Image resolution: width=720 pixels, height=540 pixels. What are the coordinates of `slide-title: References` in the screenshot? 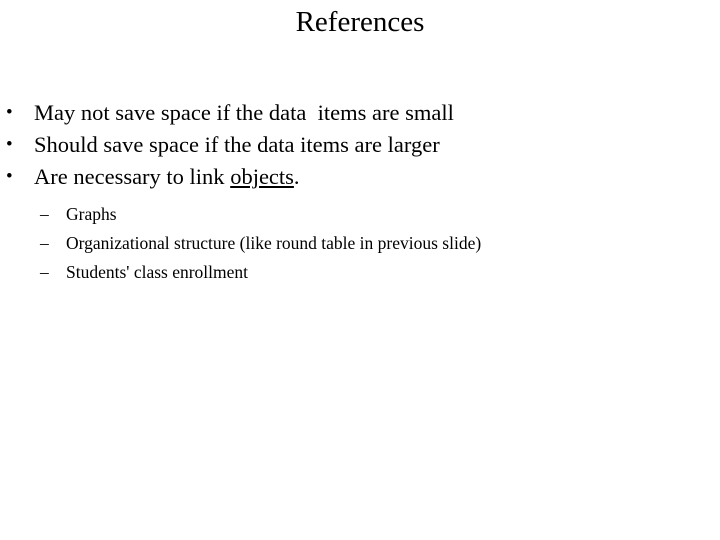 It's located at (360, 22).